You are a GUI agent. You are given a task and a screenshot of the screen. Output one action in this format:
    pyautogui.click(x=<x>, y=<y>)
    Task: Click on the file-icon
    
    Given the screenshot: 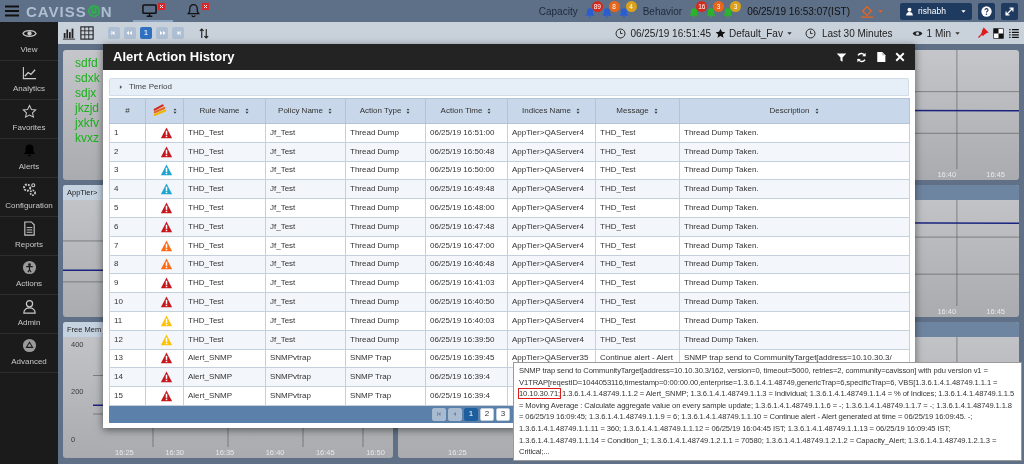 What is the action you would take?
    pyautogui.click(x=881, y=57)
    